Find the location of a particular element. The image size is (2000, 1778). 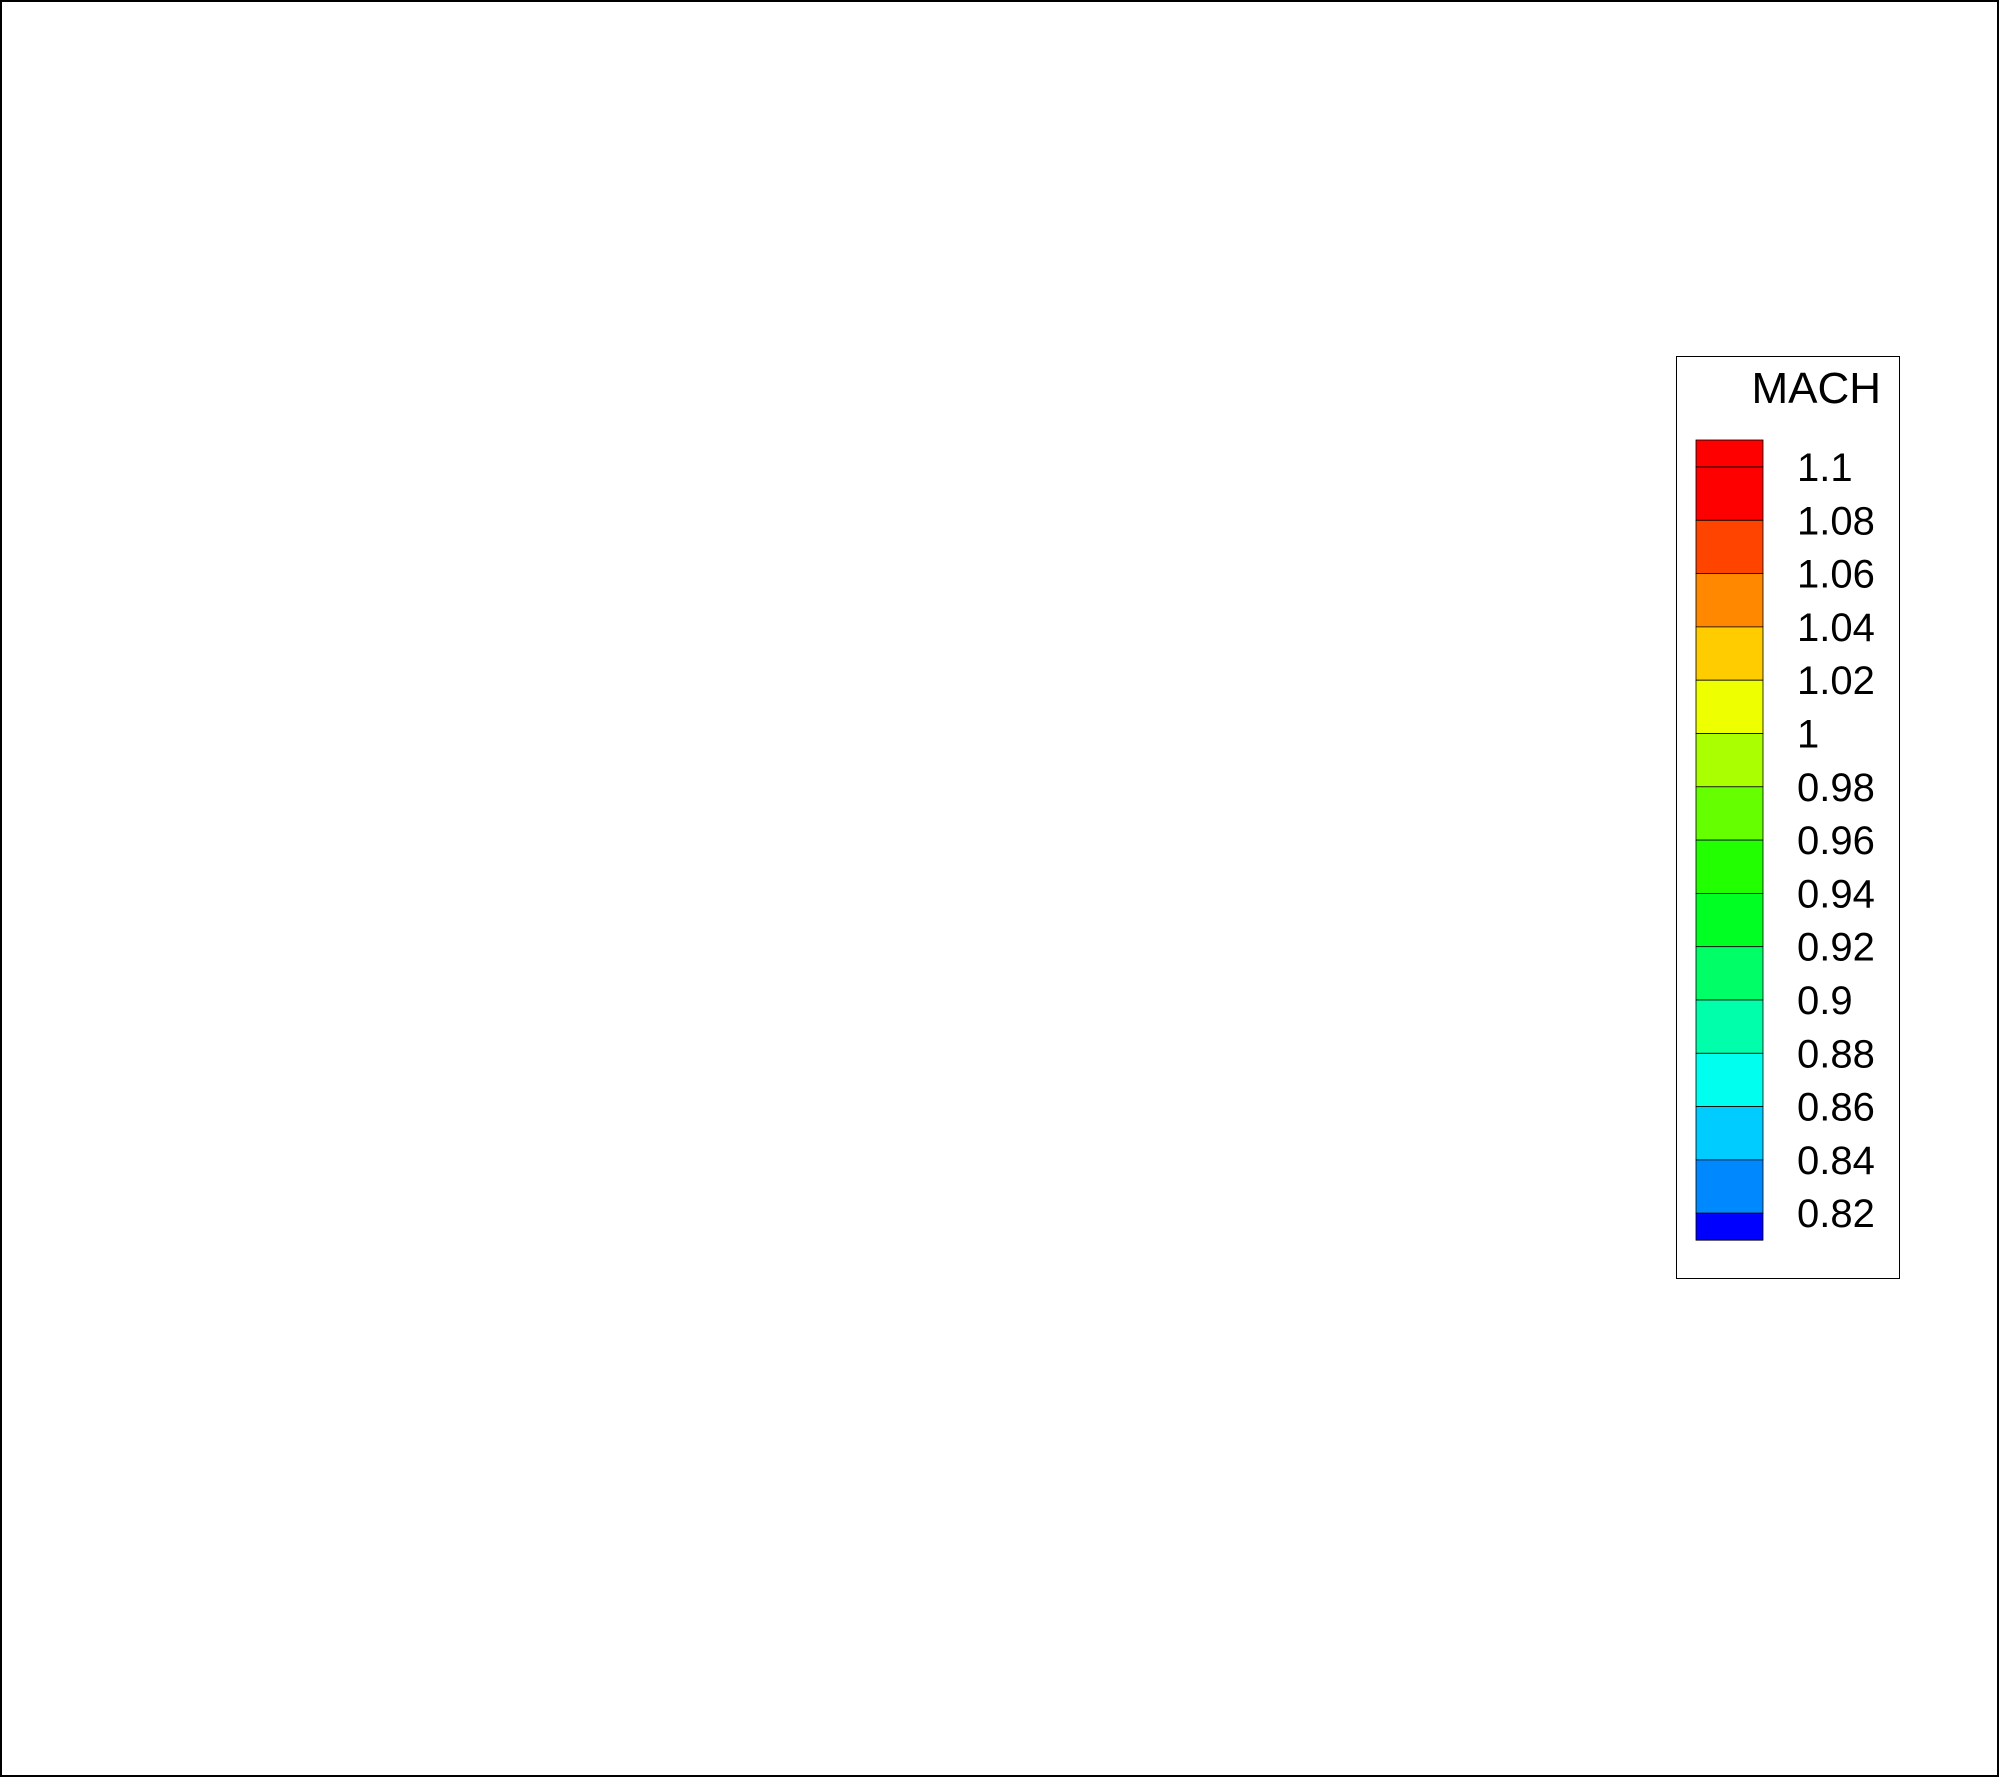

legend-tick-label: 1.04 is located at coordinates (1836, 628).